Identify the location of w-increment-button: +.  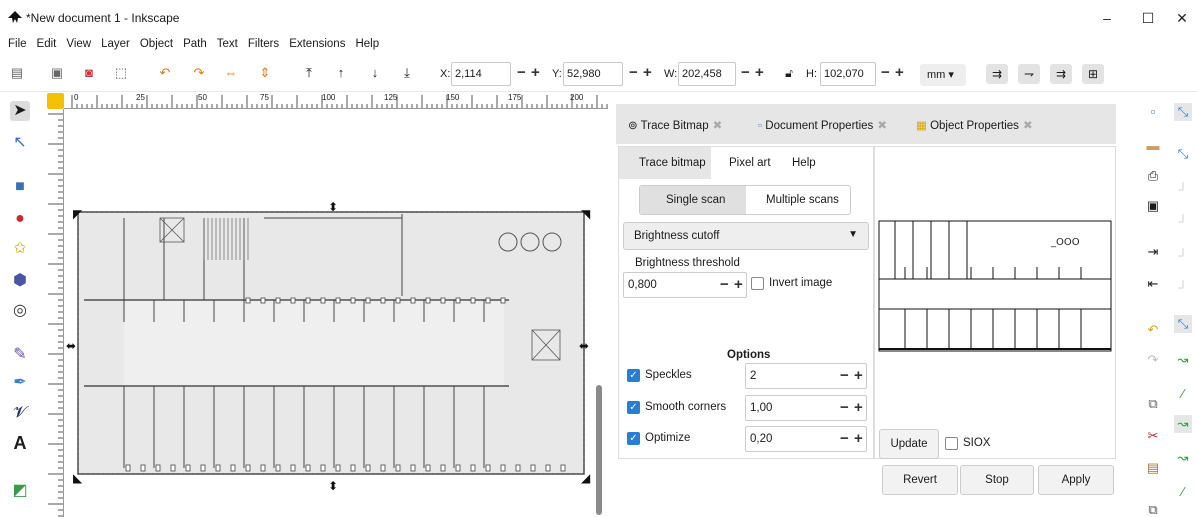
(759, 72).